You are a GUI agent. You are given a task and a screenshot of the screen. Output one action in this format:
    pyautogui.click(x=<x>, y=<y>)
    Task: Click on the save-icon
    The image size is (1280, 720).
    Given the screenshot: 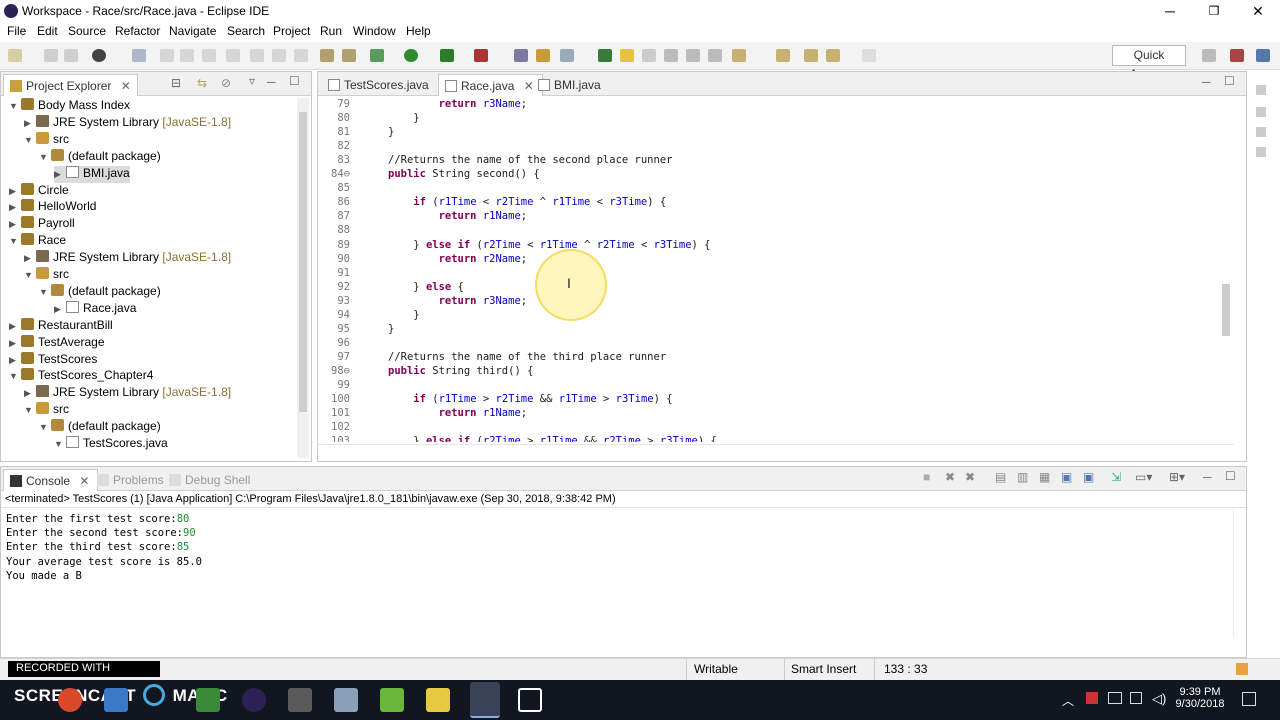 What is the action you would take?
    pyautogui.click(x=51, y=55)
    